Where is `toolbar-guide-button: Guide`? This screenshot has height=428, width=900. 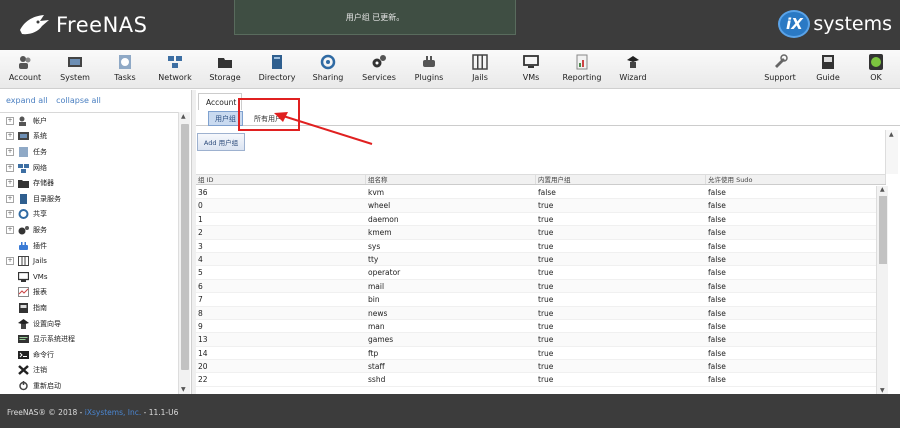 toolbar-guide-button: Guide is located at coordinates (828, 69).